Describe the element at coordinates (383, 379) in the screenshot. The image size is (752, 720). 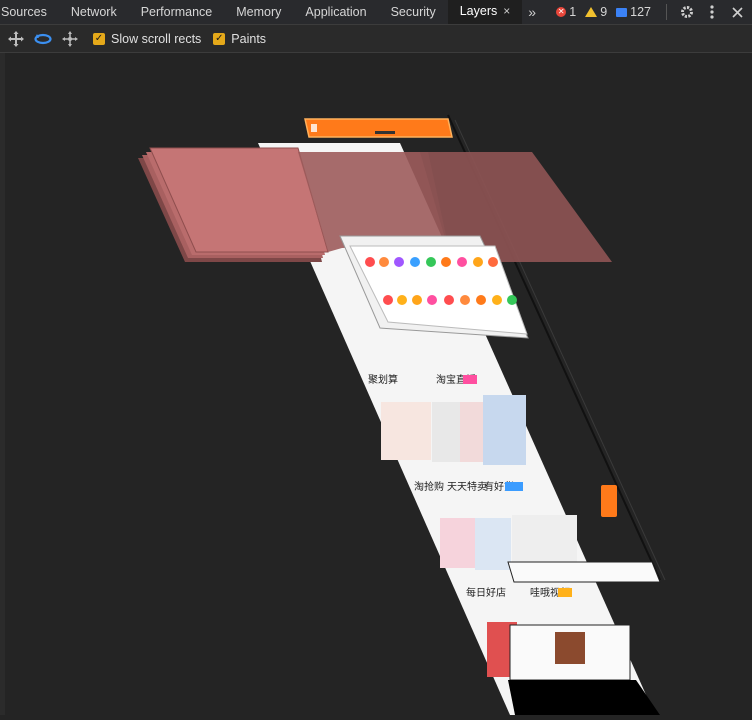
I see `card-label: 聚划算` at that location.